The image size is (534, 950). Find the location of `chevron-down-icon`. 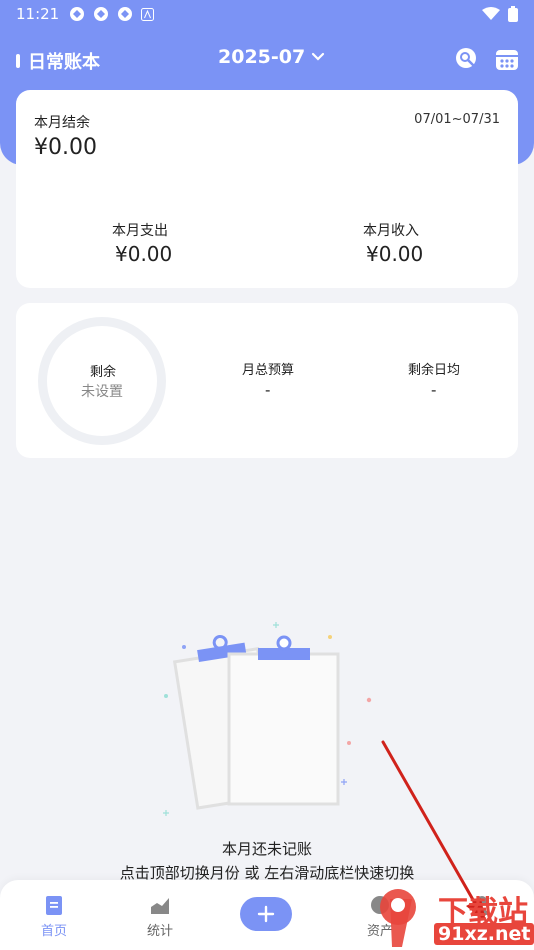

chevron-down-icon is located at coordinates (318, 56).